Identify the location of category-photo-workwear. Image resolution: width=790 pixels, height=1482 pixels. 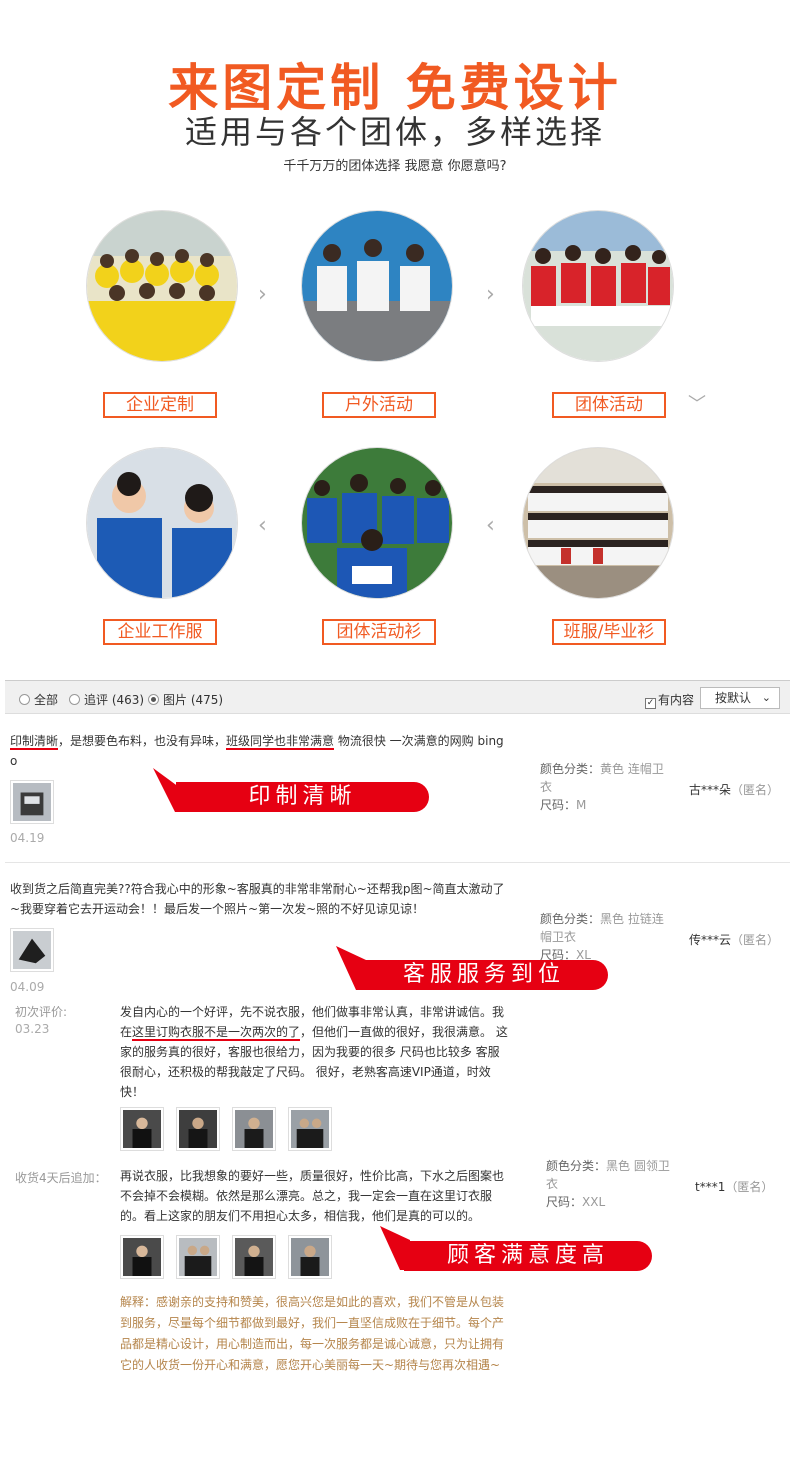
(162, 523).